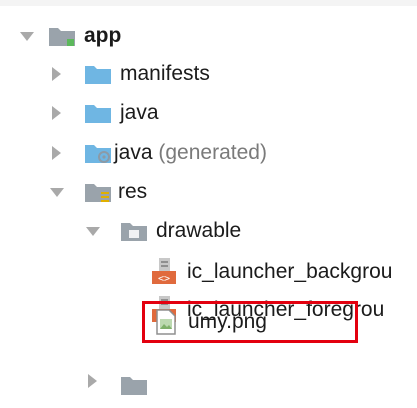 This screenshot has width=417, height=408. Describe the element at coordinates (250, 322) in the screenshot. I see `highlight-box` at that location.